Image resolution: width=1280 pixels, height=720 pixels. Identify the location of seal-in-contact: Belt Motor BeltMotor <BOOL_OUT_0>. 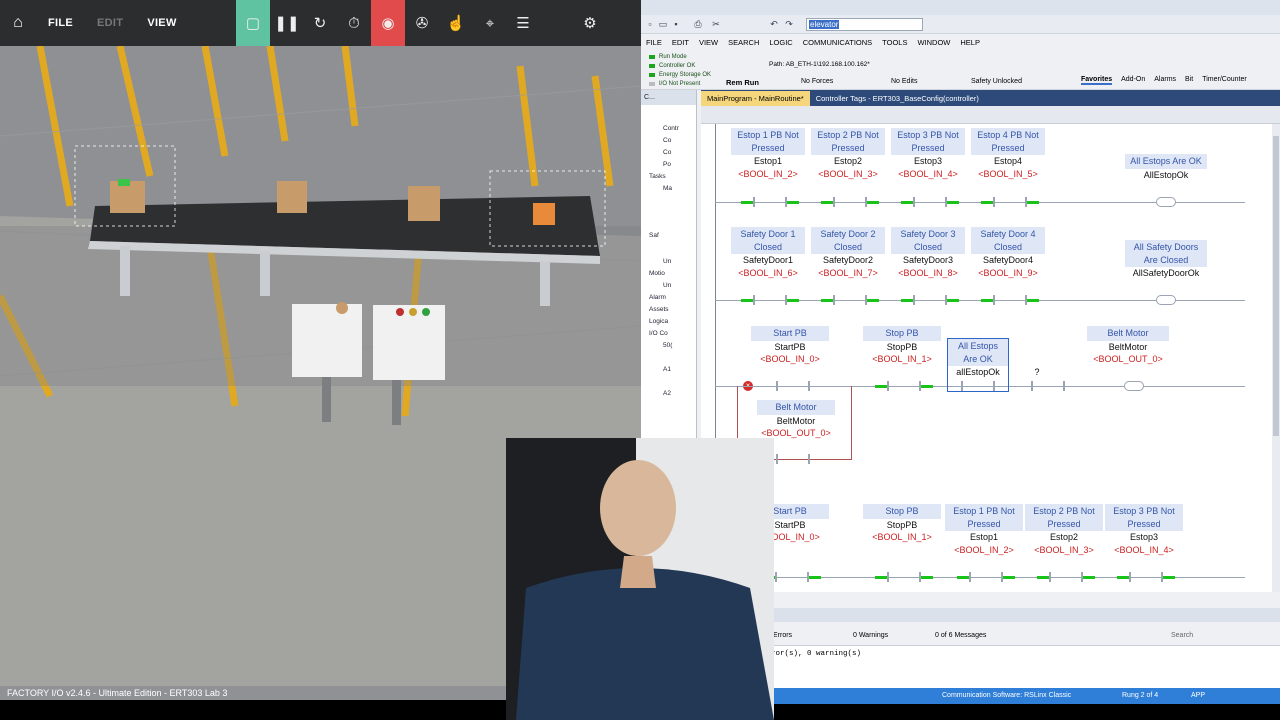
(796, 420).